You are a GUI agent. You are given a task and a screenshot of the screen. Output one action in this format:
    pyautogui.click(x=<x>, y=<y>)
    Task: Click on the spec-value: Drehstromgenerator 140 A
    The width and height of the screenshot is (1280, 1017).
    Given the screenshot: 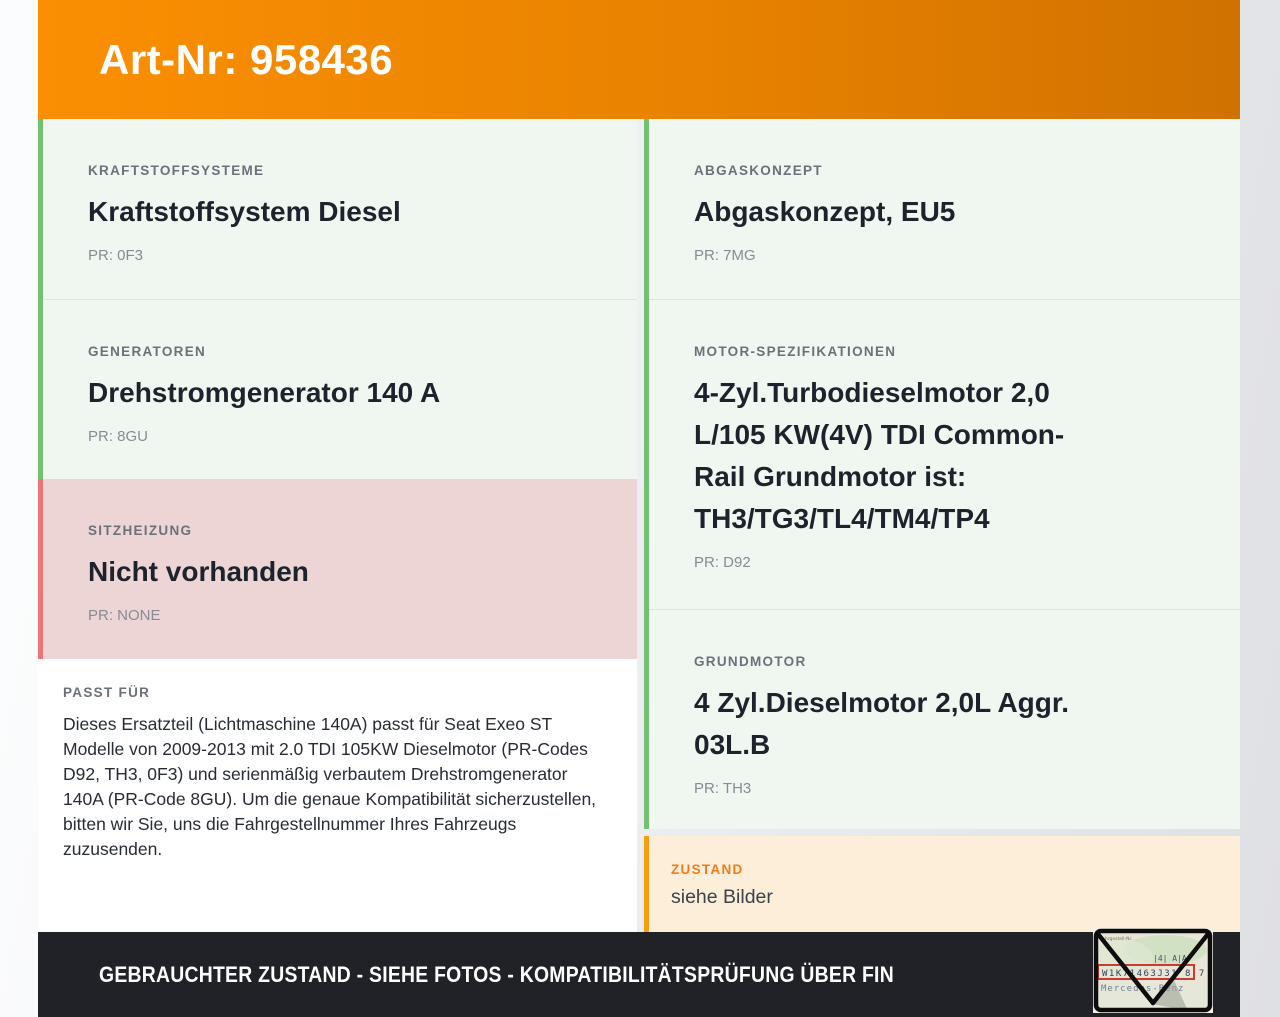 What is the action you would take?
    pyautogui.click(x=264, y=392)
    